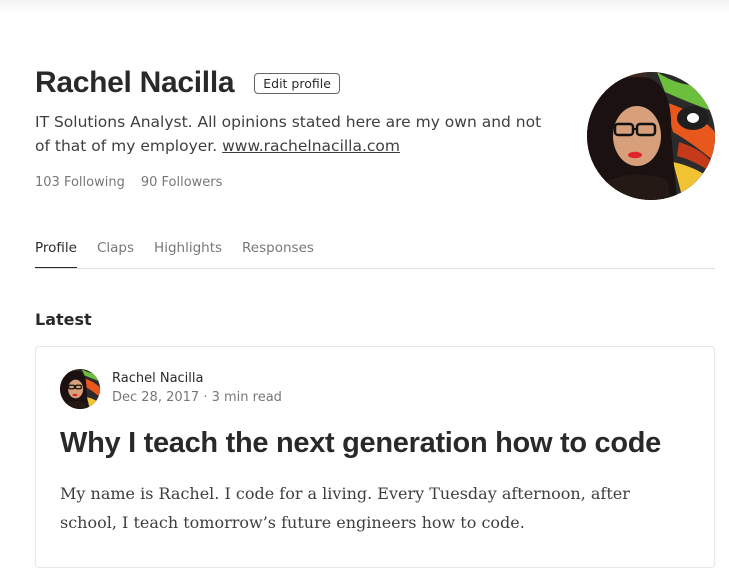 The height and width of the screenshot is (568, 729). Describe the element at coordinates (128, 182) in the screenshot. I see `follow-stats: 103 Following 90 Followers` at that location.